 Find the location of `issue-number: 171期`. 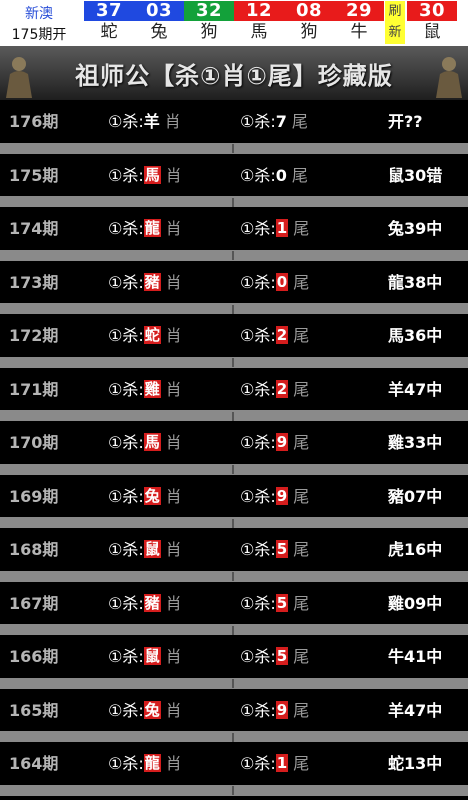

issue-number: 171期 is located at coordinates (34, 389).